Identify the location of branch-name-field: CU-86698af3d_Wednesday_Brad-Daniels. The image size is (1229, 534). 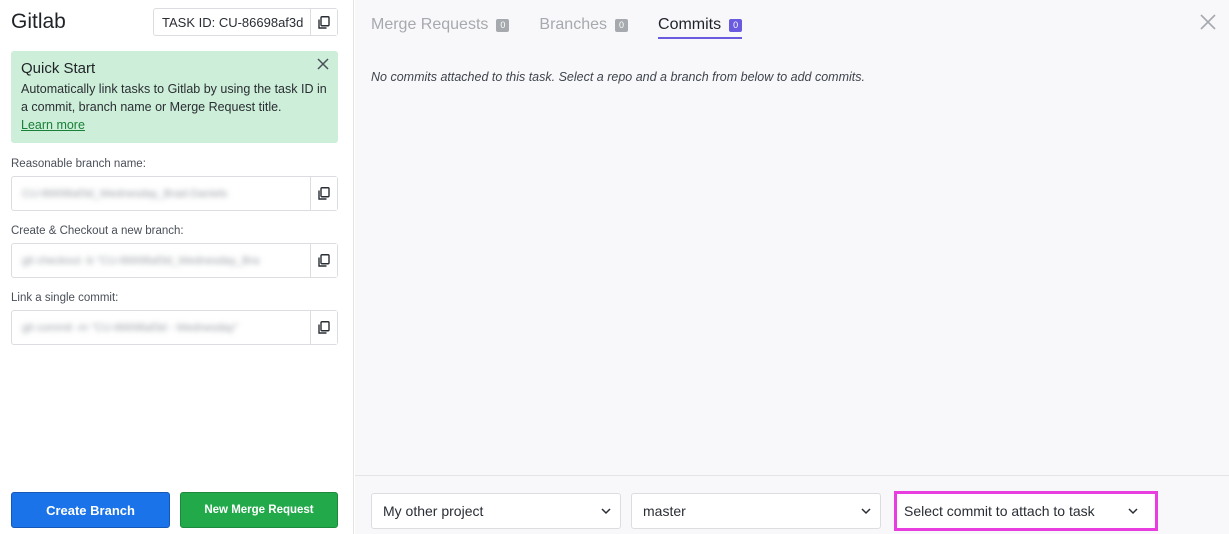
(174, 193).